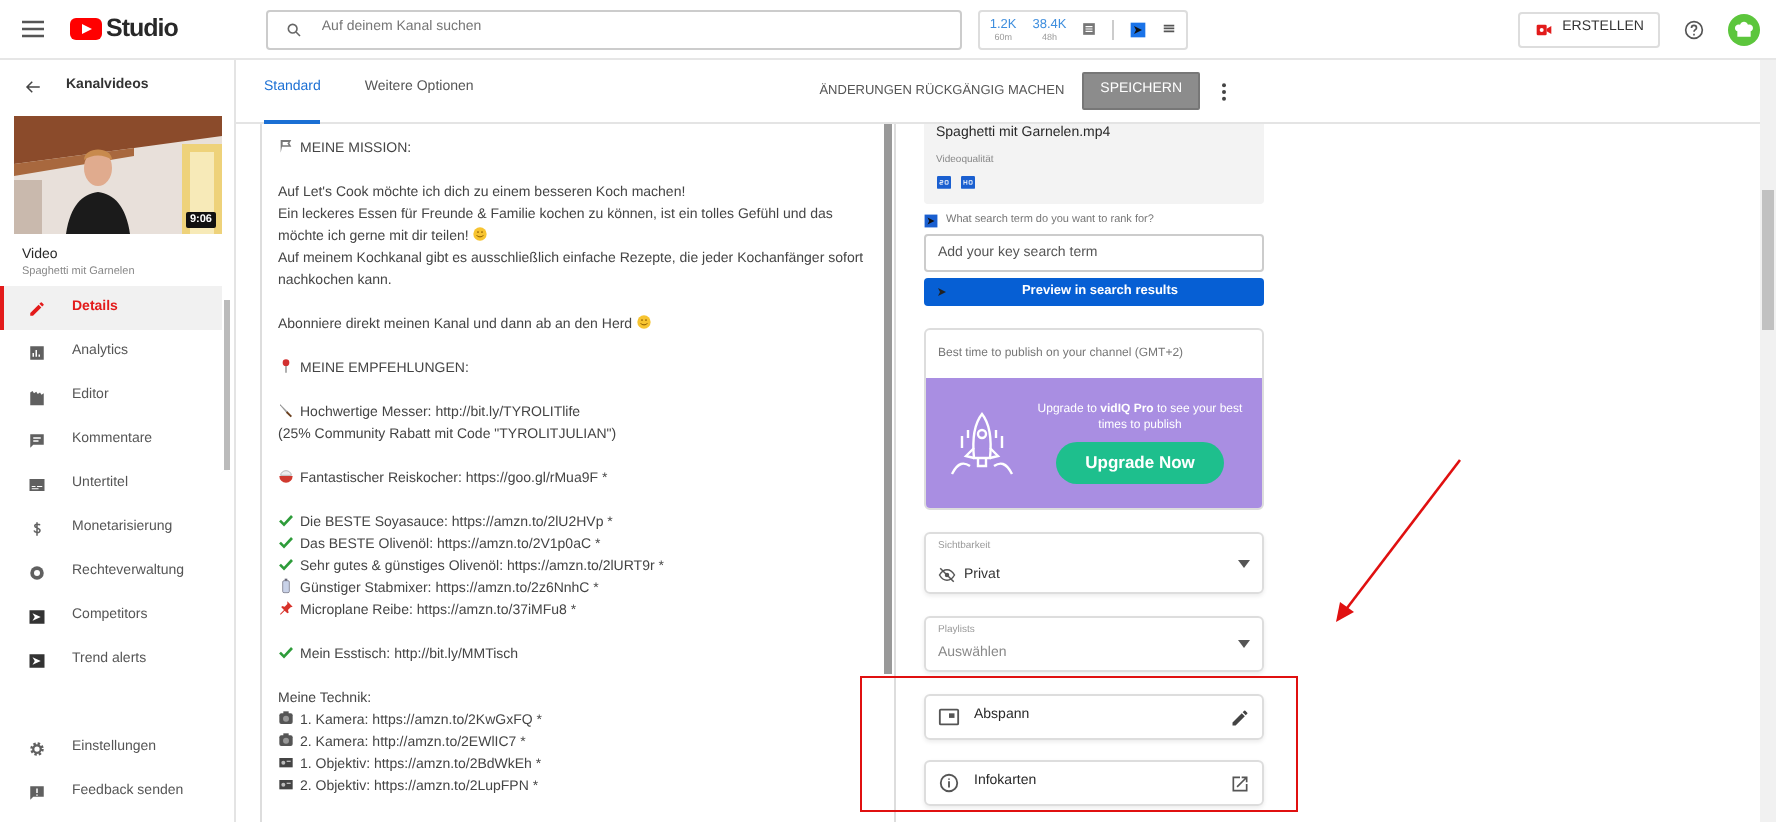 This screenshot has width=1776, height=822. Describe the element at coordinates (949, 783) in the screenshot. I see `info-icon` at that location.